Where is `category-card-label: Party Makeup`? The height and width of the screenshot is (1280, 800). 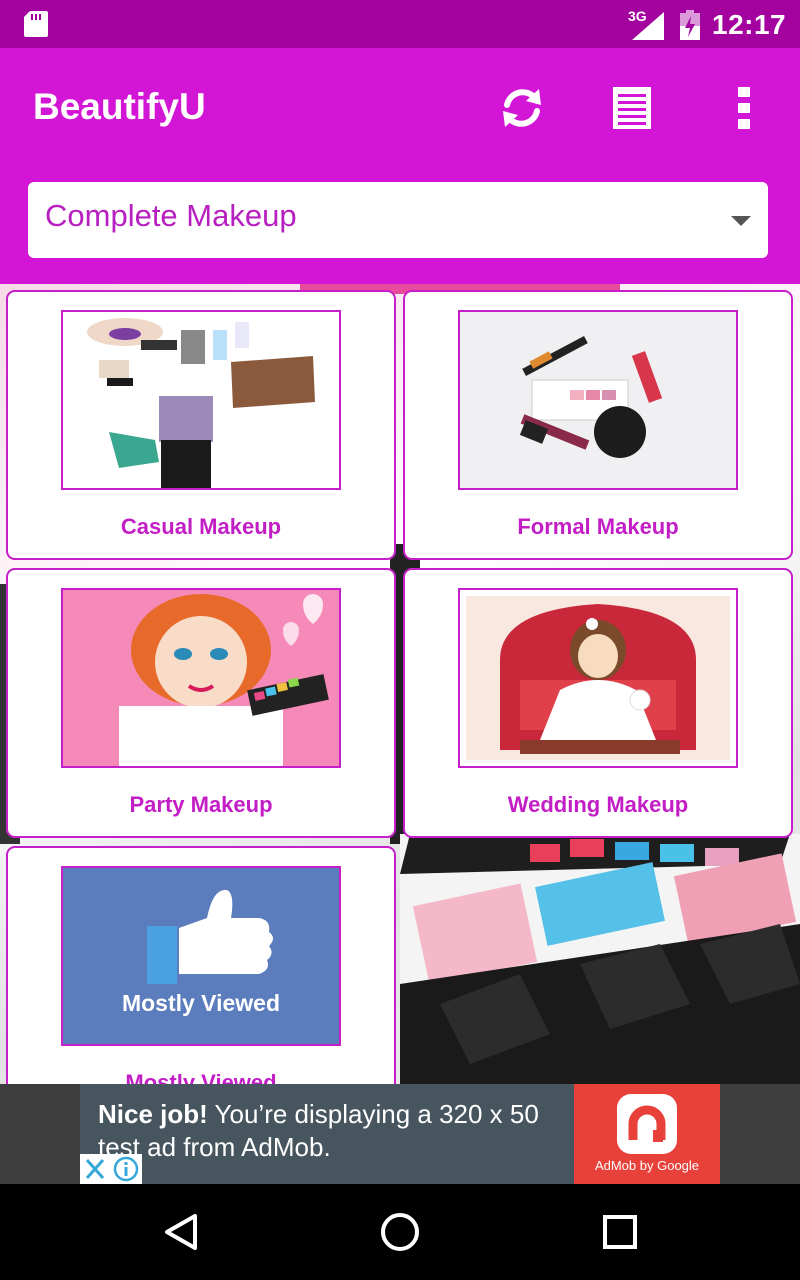
category-card-label: Party Makeup is located at coordinates (201, 804).